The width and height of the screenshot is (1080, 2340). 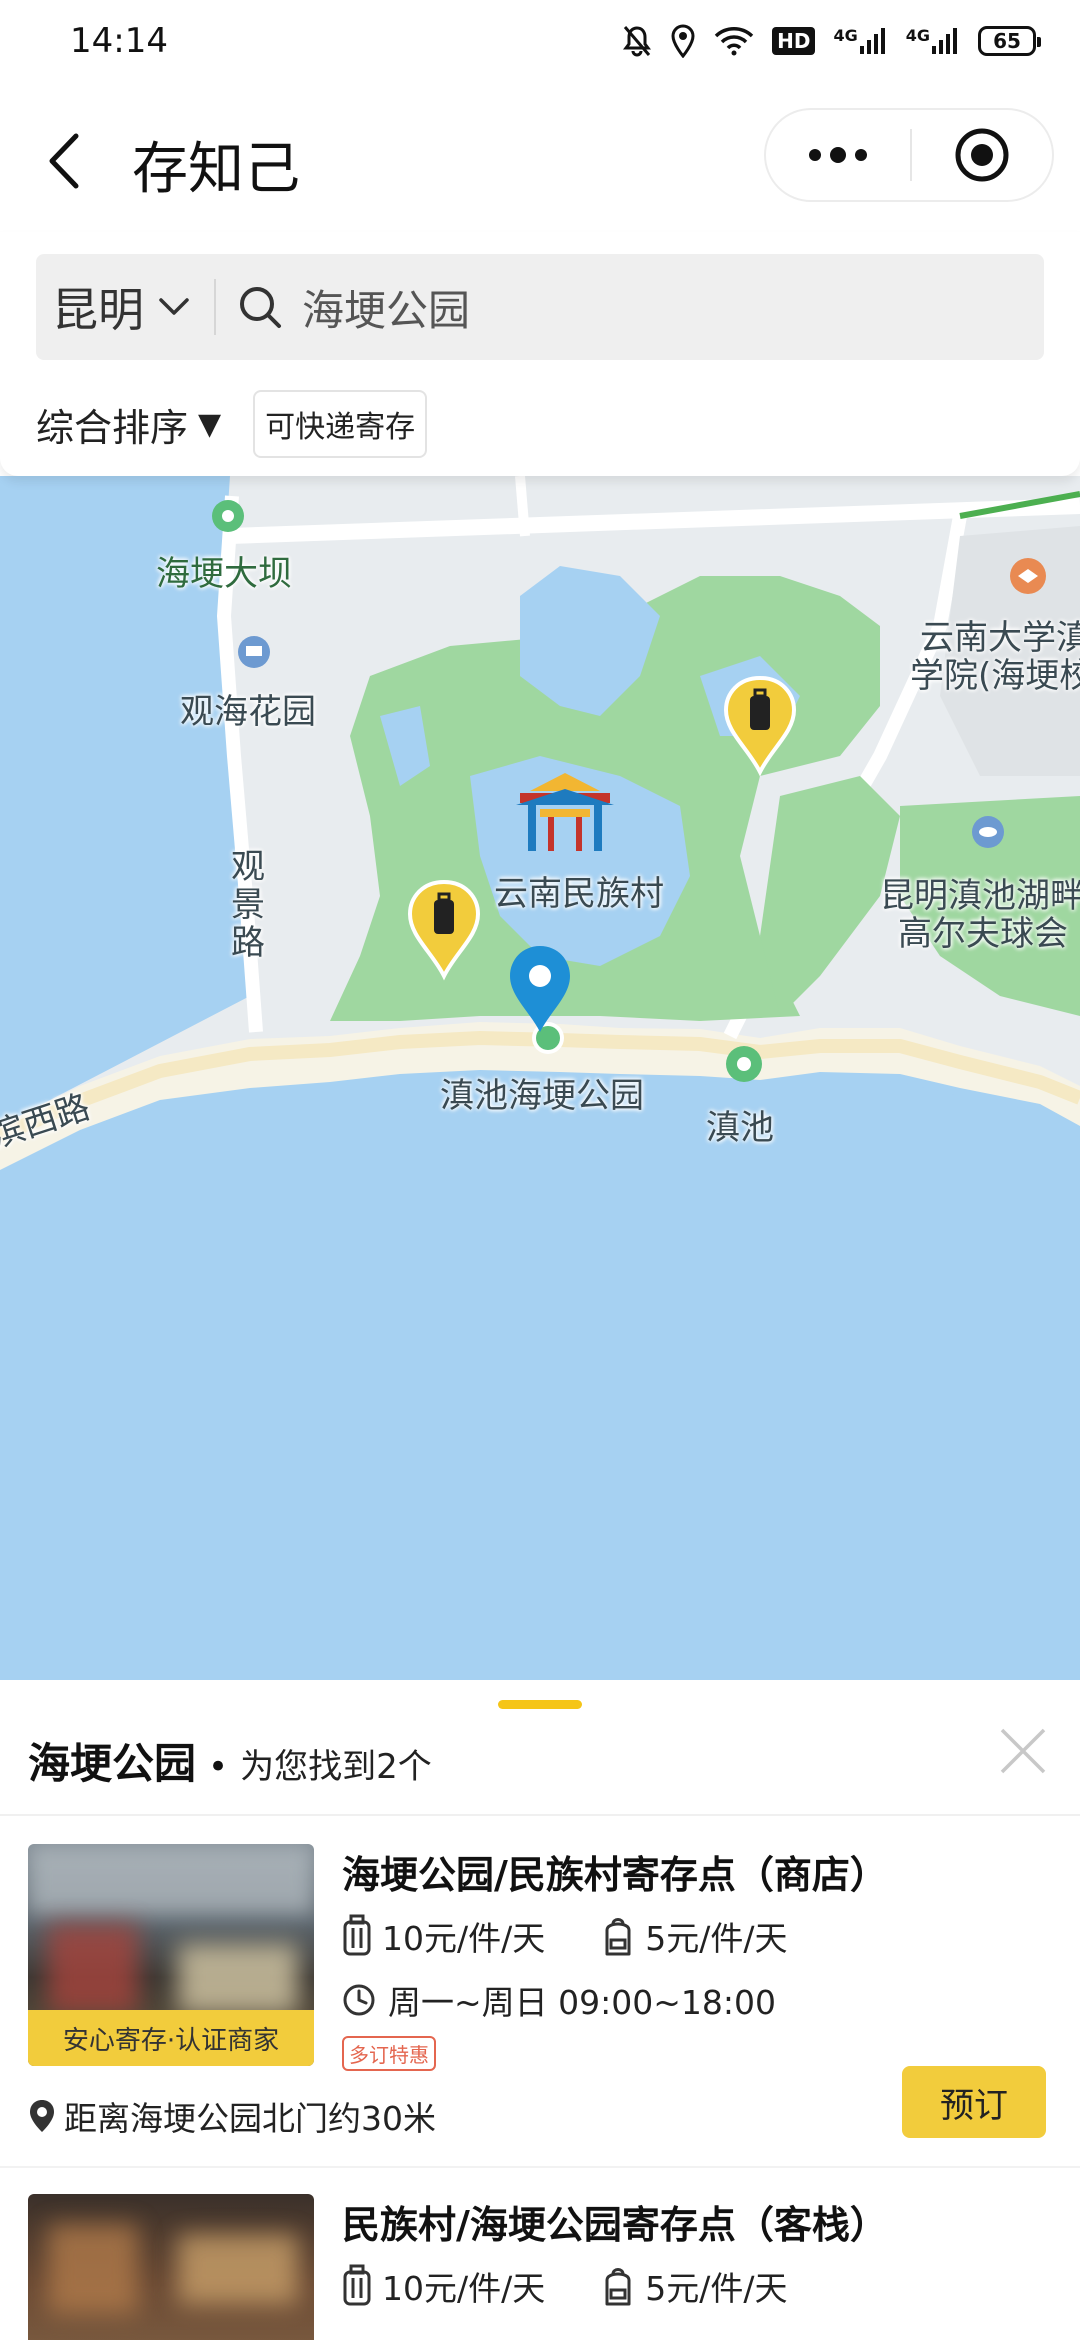 I want to click on storage-title: 海埂公园/民族村寄存点（商店）, so click(x=615, y=1875).